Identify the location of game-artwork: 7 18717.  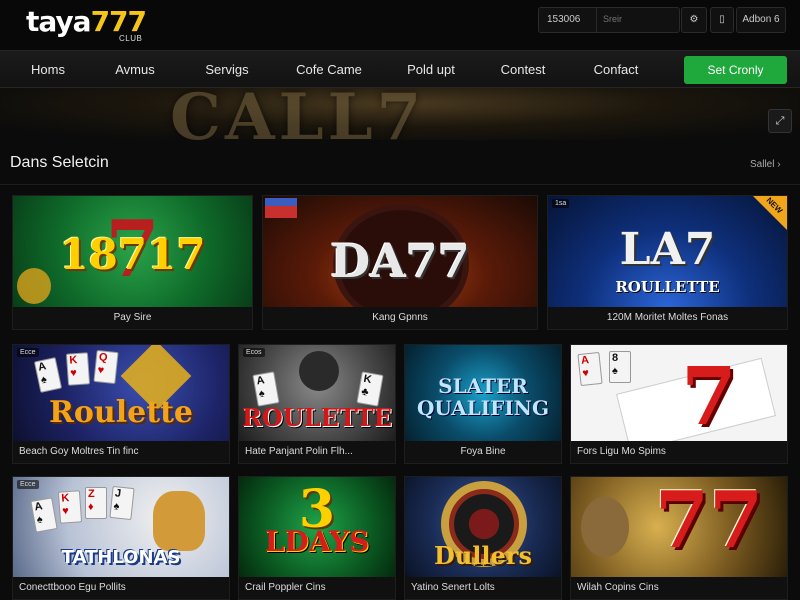
(132, 252).